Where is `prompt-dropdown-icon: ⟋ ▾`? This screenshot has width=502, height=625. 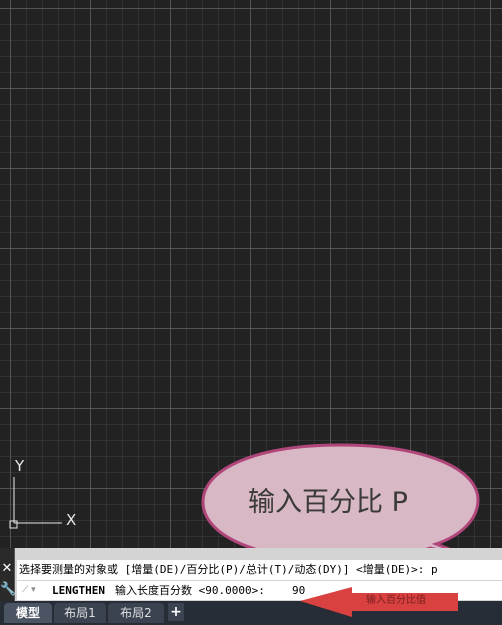 prompt-dropdown-icon: ⟋ ▾ is located at coordinates (29, 590).